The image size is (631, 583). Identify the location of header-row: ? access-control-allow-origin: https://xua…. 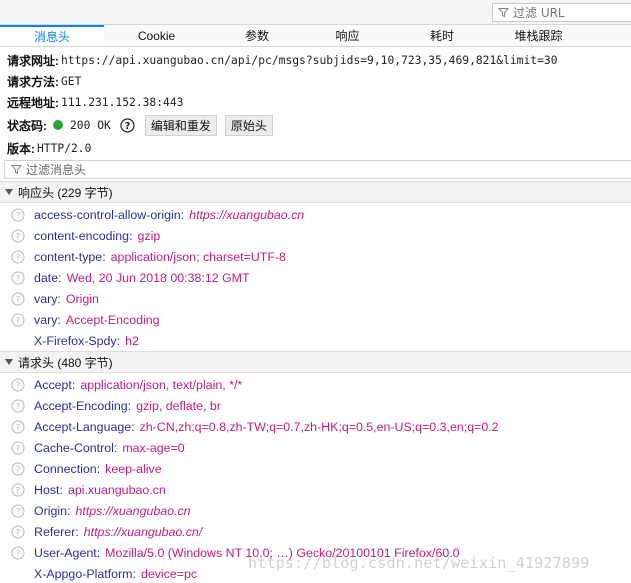
(315, 214).